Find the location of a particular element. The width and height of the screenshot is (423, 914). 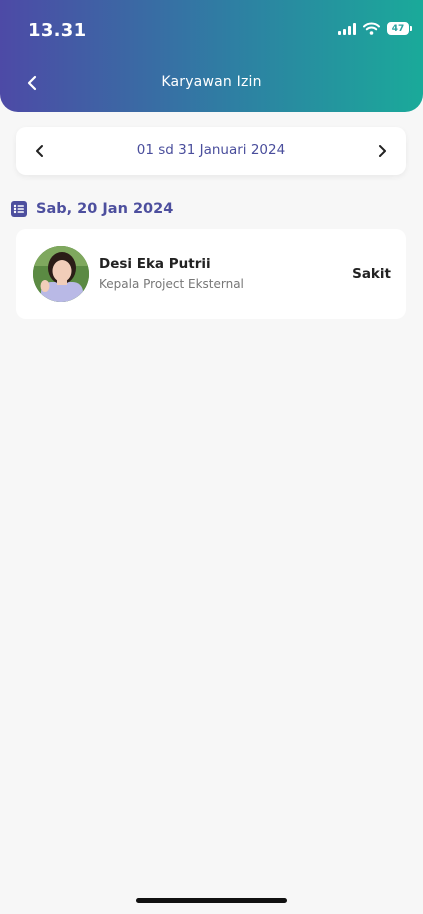

date-group-header: Sab, 20 Jan 2024 is located at coordinates (91, 209).